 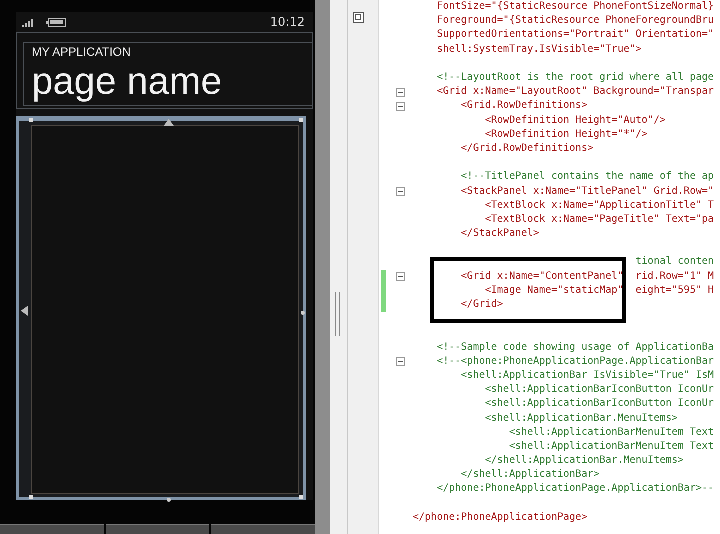 I want to click on code-line: </StackPanel>, so click(x=500, y=234).